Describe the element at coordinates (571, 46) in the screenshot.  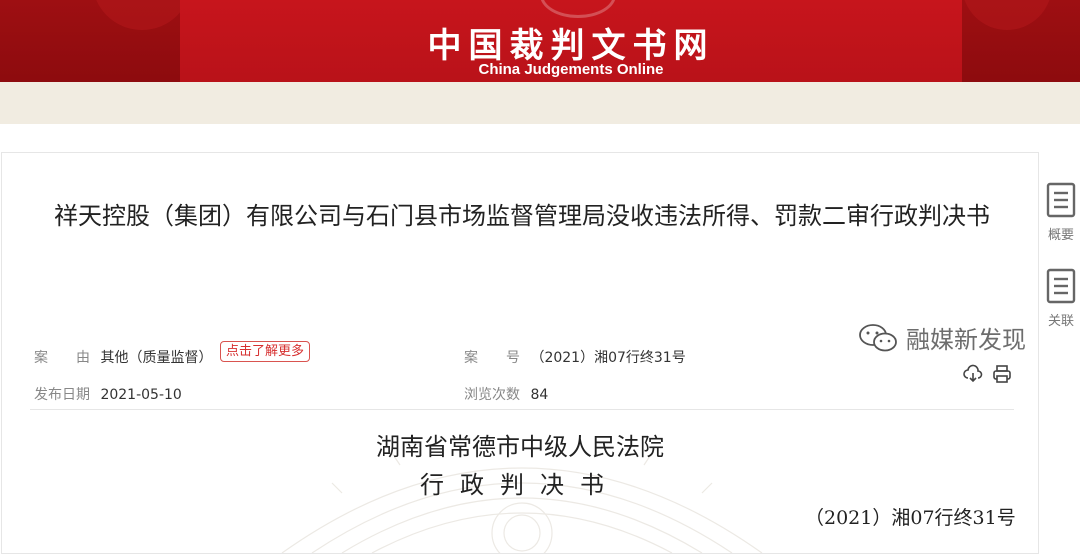
I see `site-title-cn: 中国裁判文书网` at that location.